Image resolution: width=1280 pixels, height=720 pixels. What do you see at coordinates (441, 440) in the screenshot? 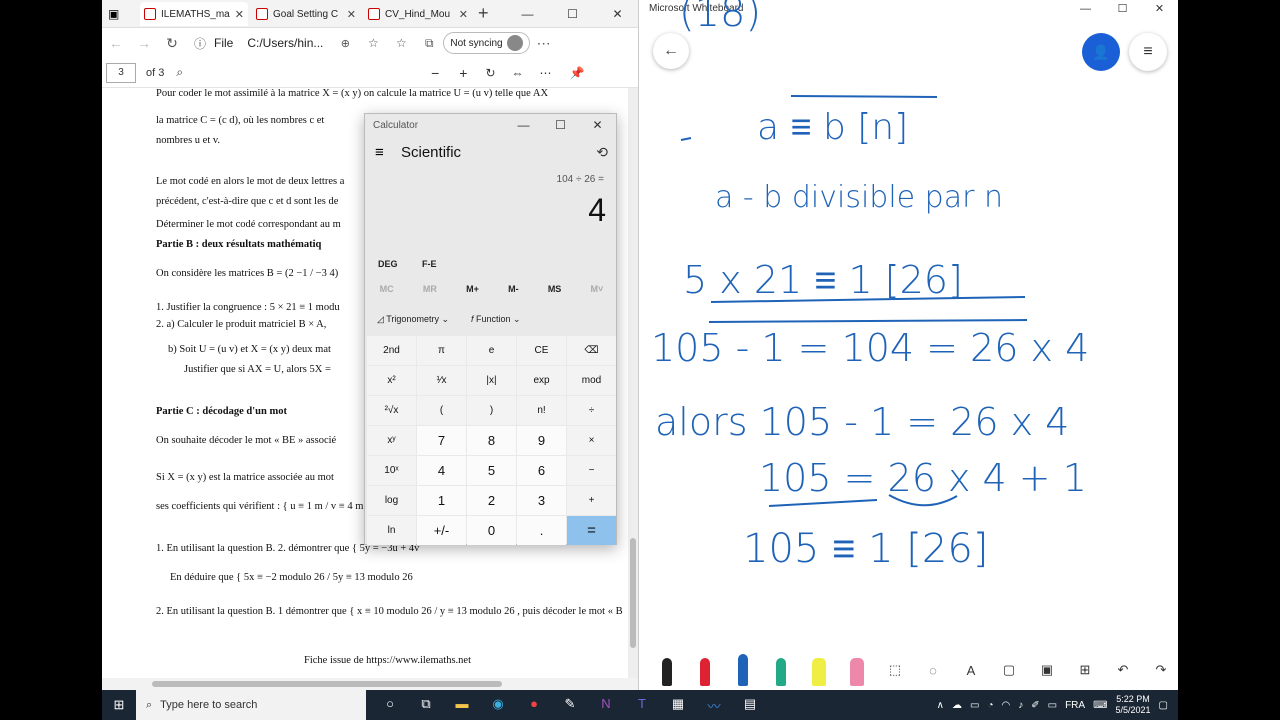
I see `key-7: 7` at bounding box center [441, 440].